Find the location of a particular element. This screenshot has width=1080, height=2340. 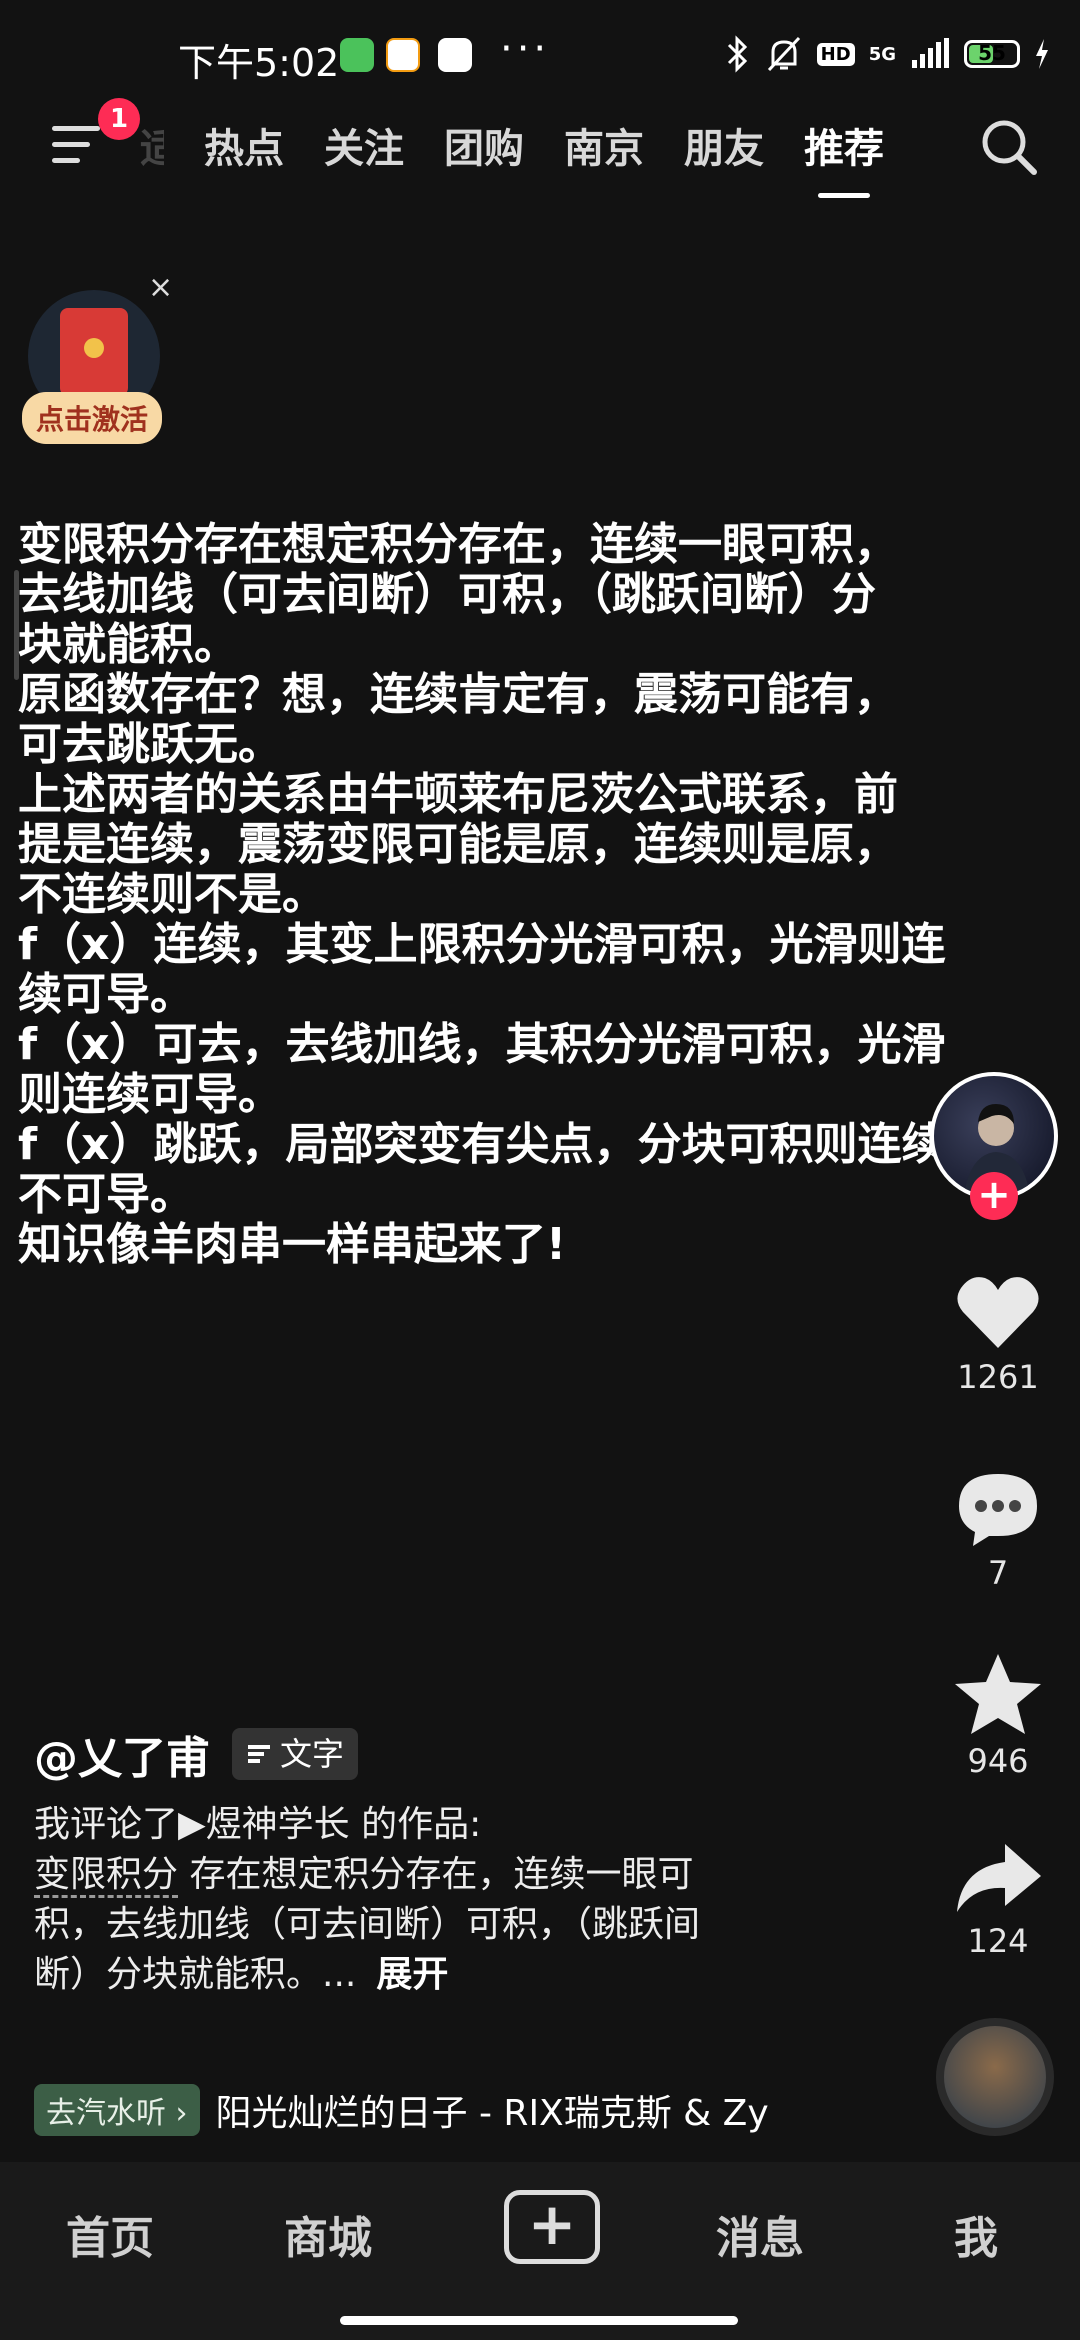

music-row: 去汽水听 › 阳光灿烂的日子 - RIX瑞克斯 & Zy is located at coordinates (401, 2110).